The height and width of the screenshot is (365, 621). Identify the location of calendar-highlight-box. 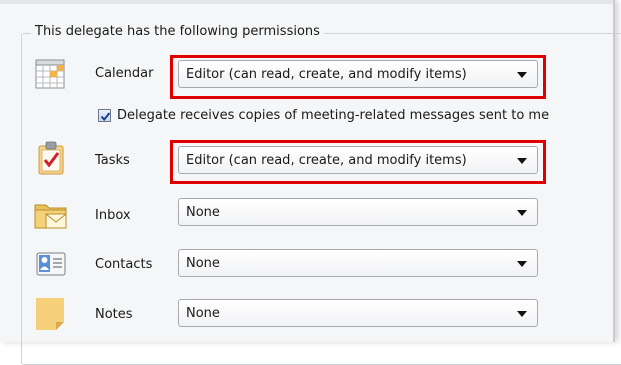
(358, 77).